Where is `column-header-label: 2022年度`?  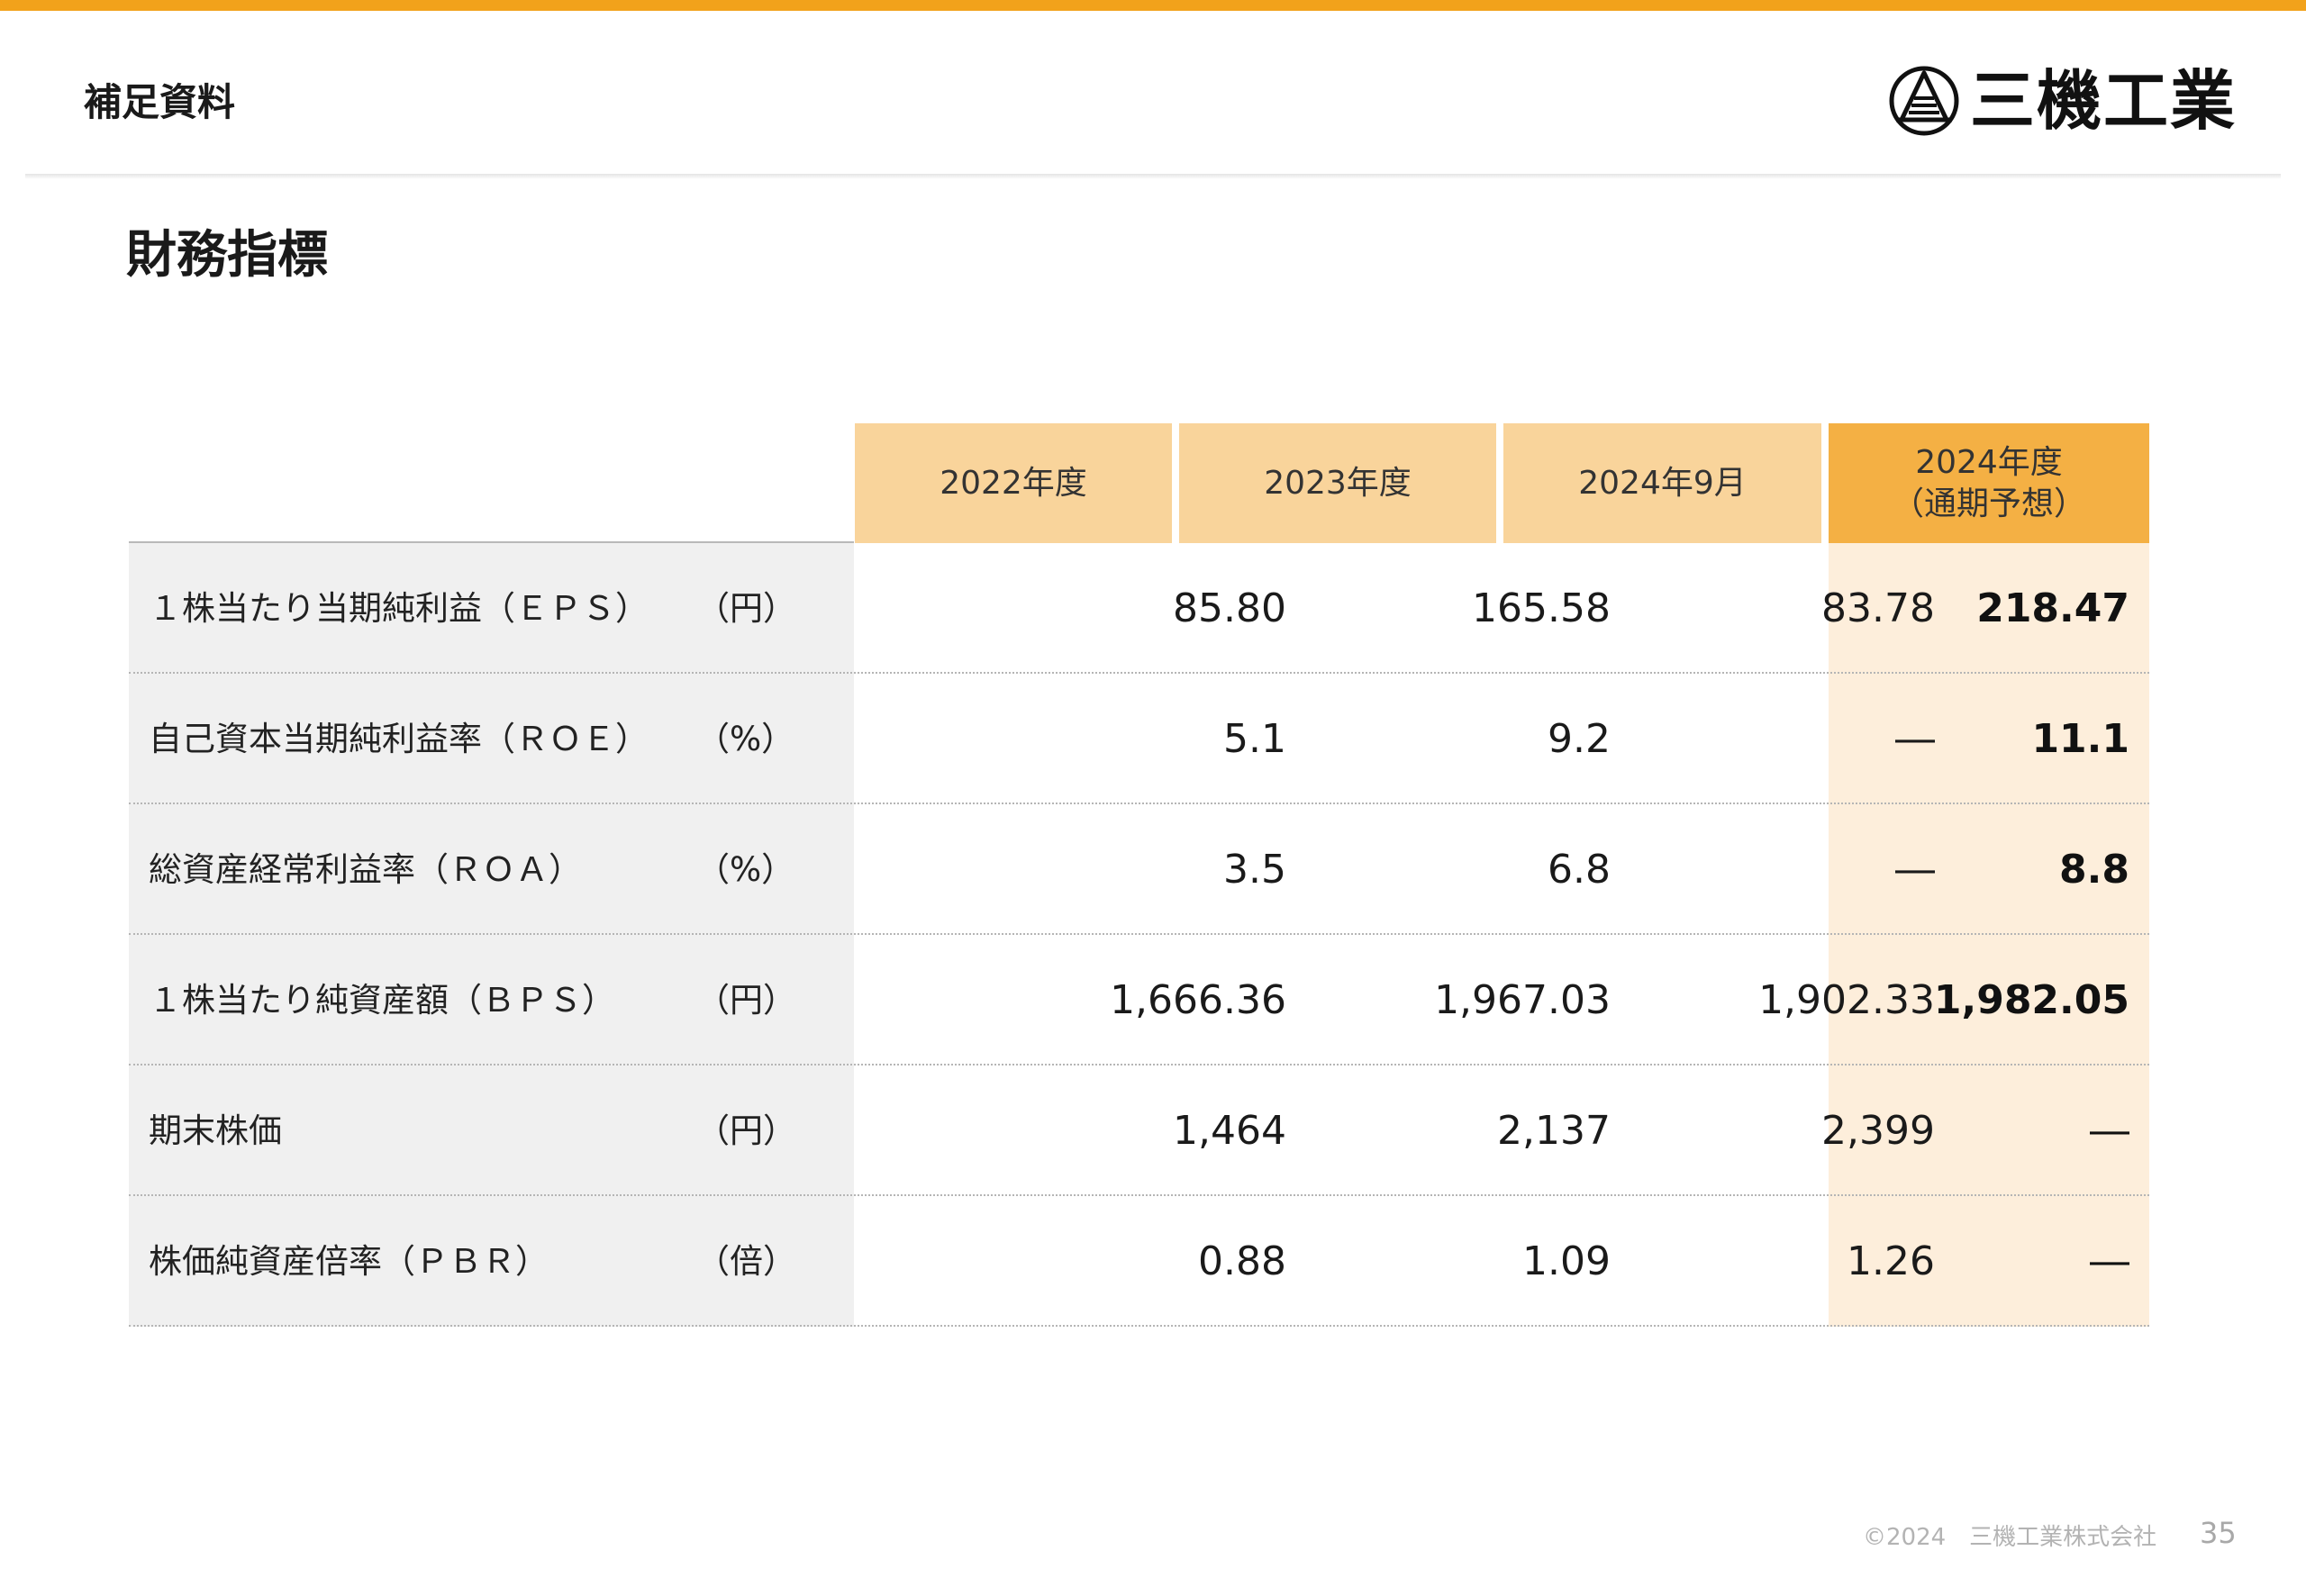
column-header-label: 2022年度 is located at coordinates (1013, 483).